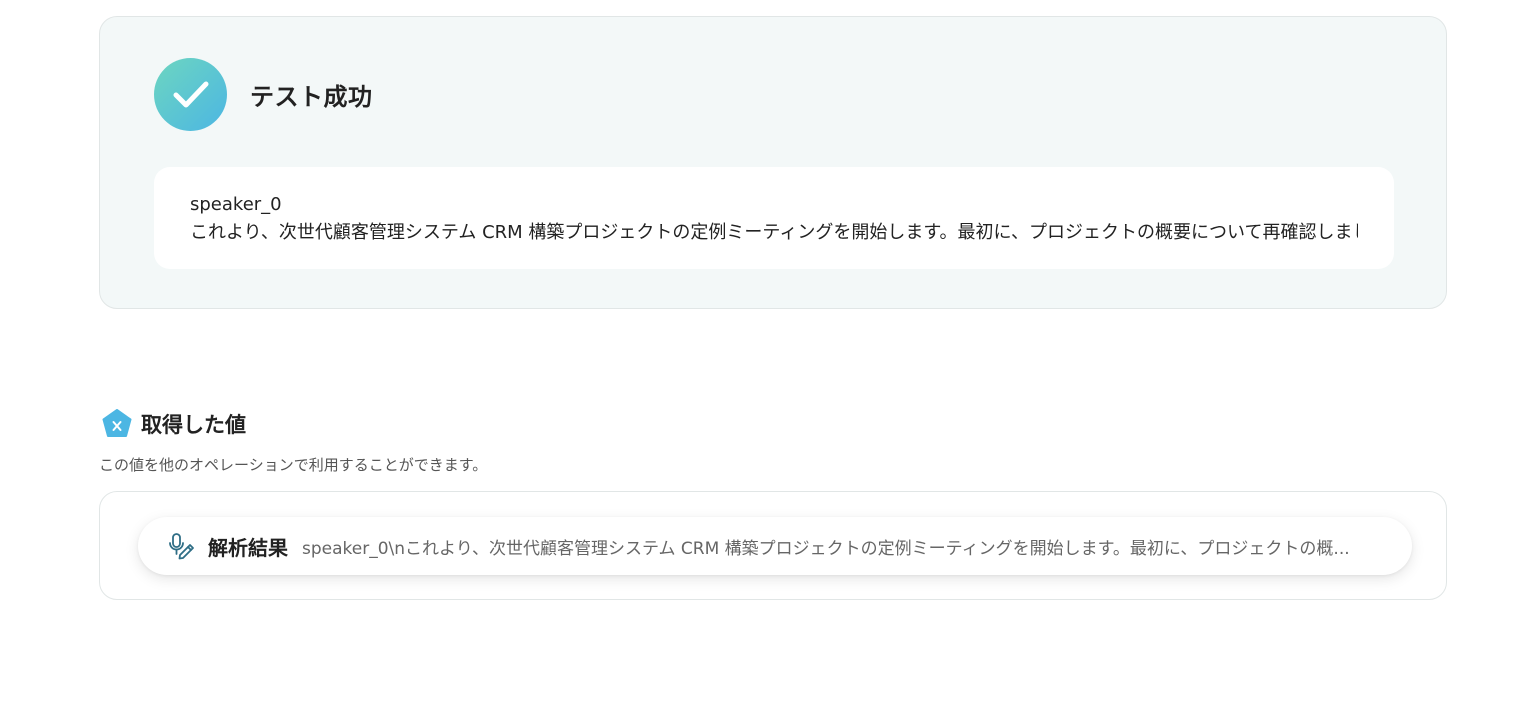 Image resolution: width=1526 pixels, height=702 pixels. I want to click on acquired-values-header: 取得した値, so click(173, 424).